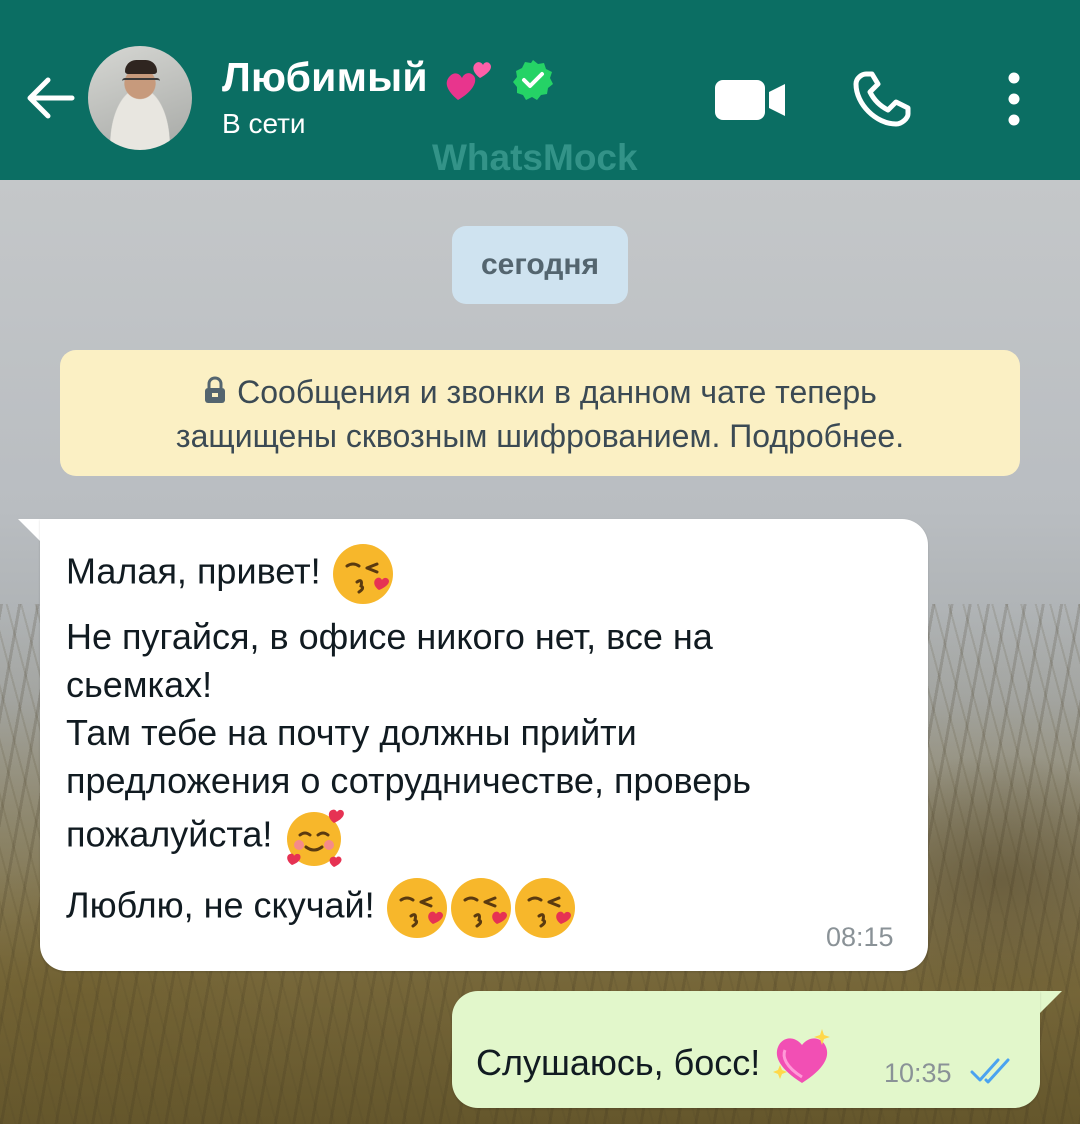  What do you see at coordinates (918, 1073) in the screenshot?
I see `outgoing-message-time: 10:35` at bounding box center [918, 1073].